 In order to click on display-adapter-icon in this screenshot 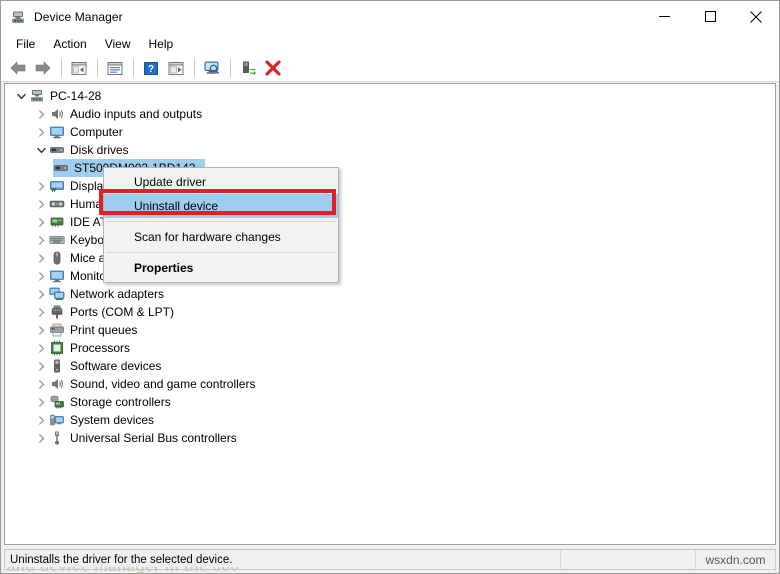, I will do `click(57, 186)`.